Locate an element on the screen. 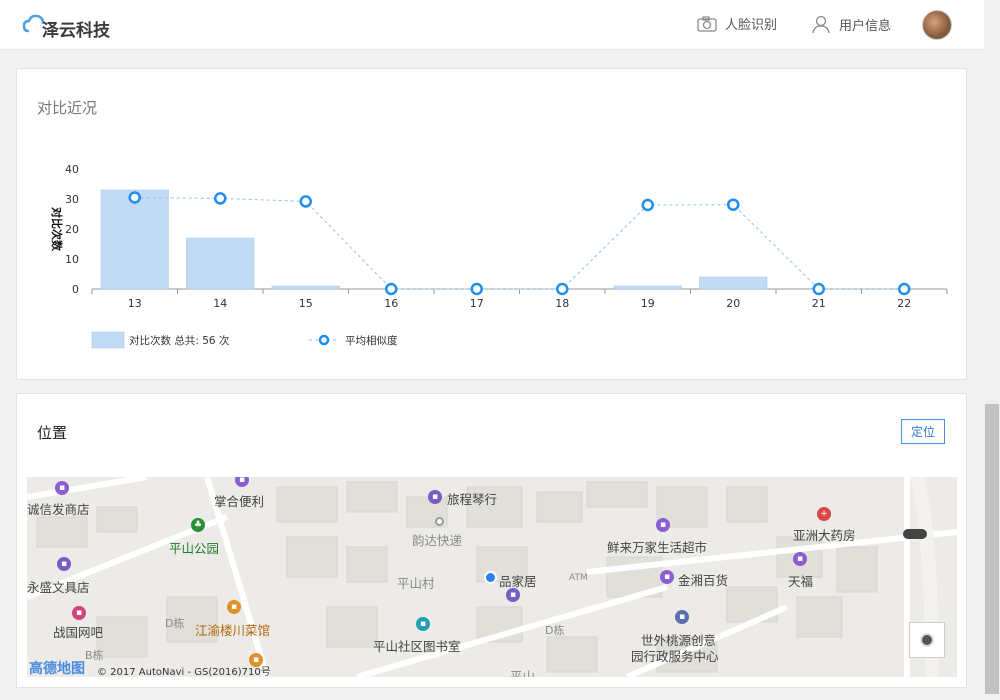  avatar is located at coordinates (937, 25).